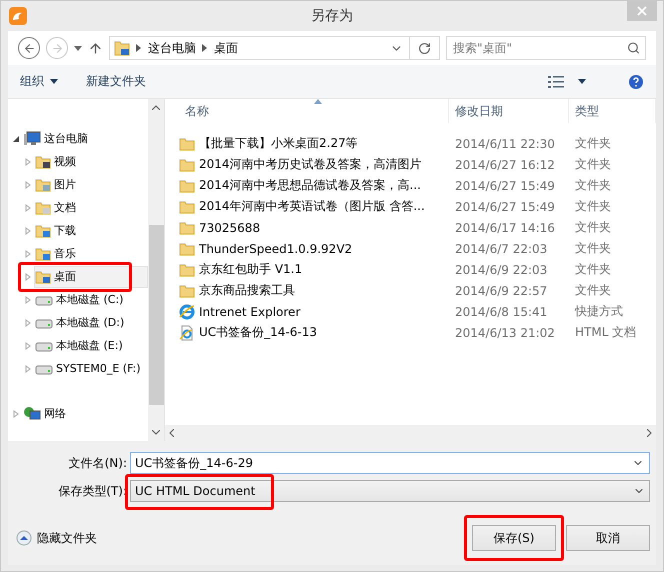 This screenshot has height=572, width=664. I want to click on back-arrow-icon, so click(29, 48).